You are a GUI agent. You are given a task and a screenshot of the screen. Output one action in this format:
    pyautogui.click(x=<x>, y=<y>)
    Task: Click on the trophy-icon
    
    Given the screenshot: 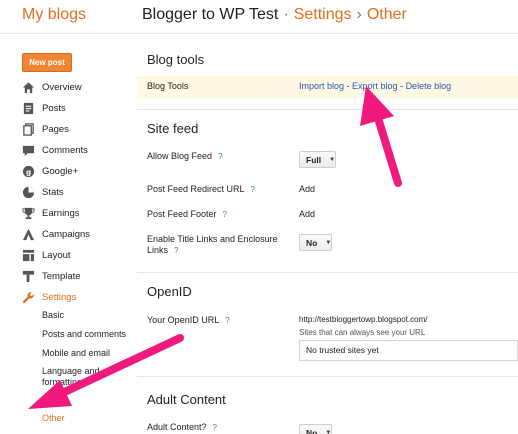 What is the action you would take?
    pyautogui.click(x=28, y=213)
    